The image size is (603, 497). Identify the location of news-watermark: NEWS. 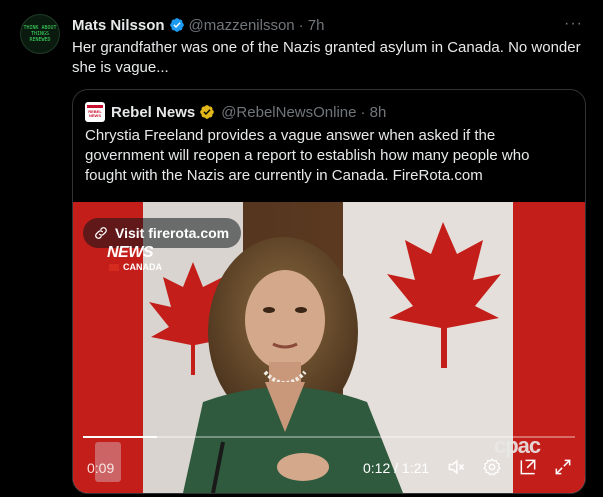
(130, 252).